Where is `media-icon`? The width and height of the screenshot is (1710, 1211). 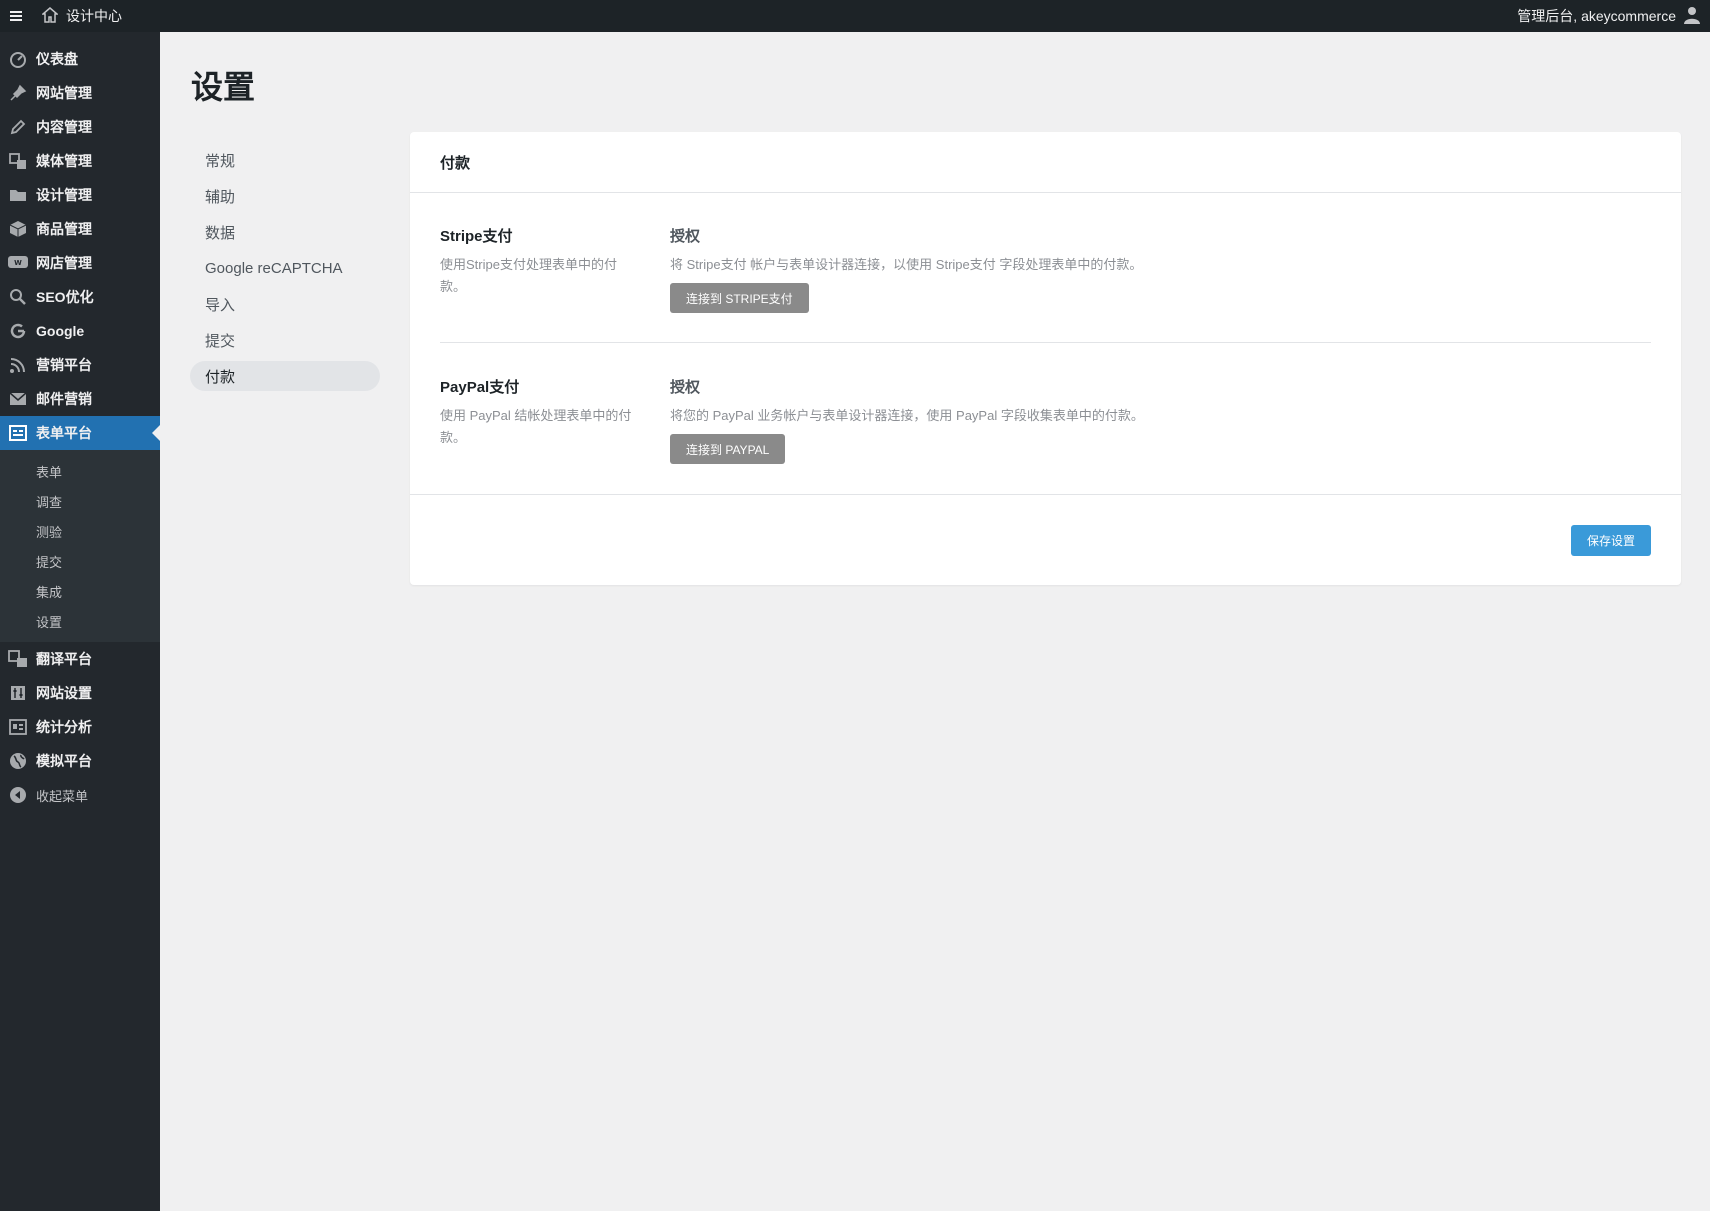
media-icon is located at coordinates (18, 161).